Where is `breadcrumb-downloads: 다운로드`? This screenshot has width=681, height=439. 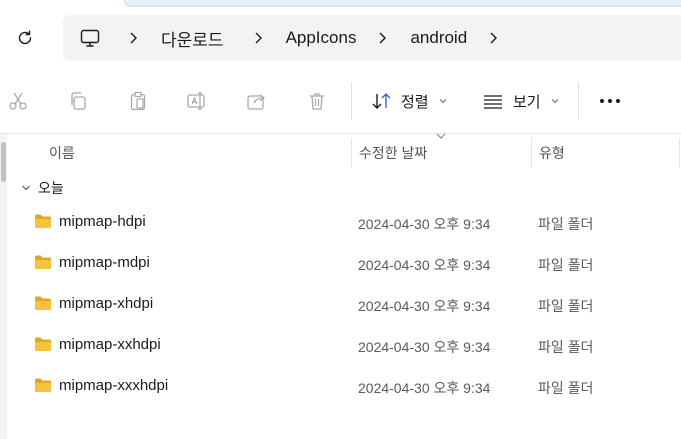
breadcrumb-downloads: 다운로드 is located at coordinates (192, 38).